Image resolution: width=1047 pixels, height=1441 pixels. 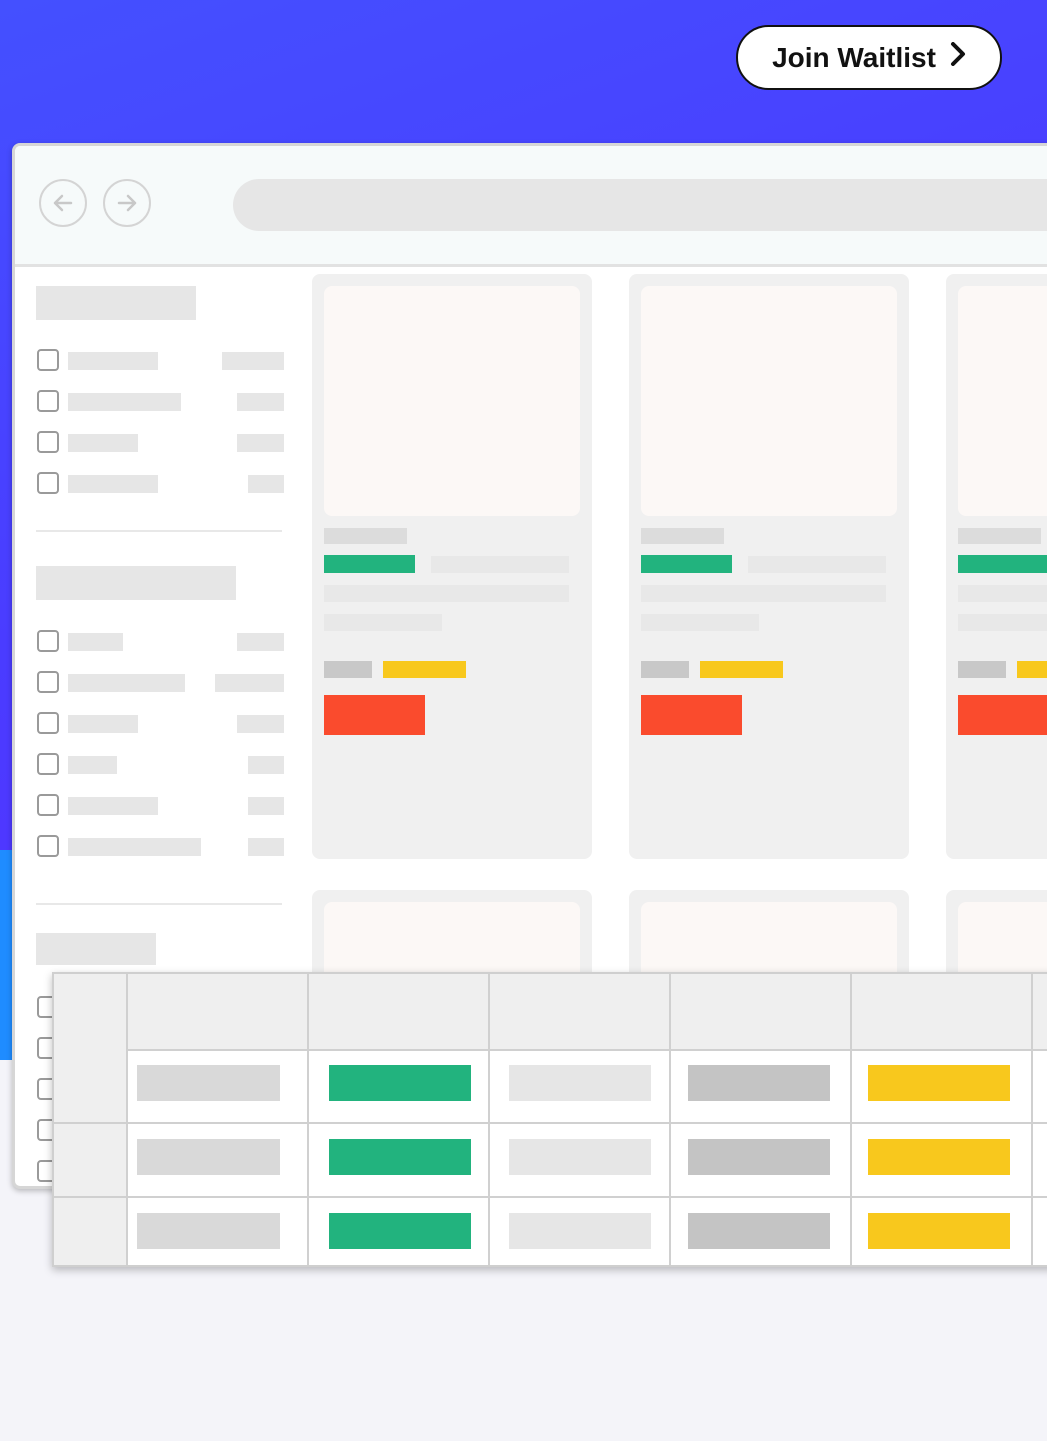 I want to click on join-waitlist-button: Join Waitlist, so click(x=869, y=57).